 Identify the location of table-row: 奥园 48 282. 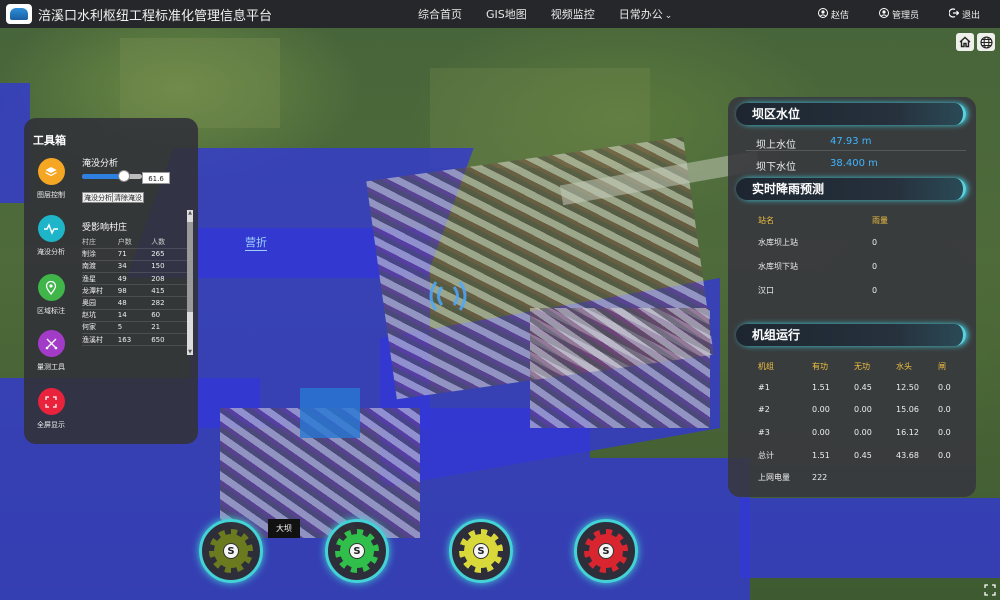
(134, 303).